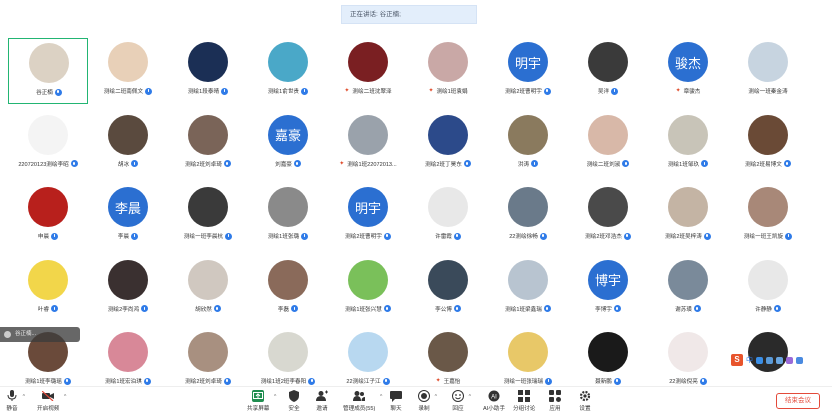 The image size is (832, 414). What do you see at coordinates (768, 216) in the screenshot?
I see `participant-tile: 测绘一班王凯旋` at bounding box center [768, 216].